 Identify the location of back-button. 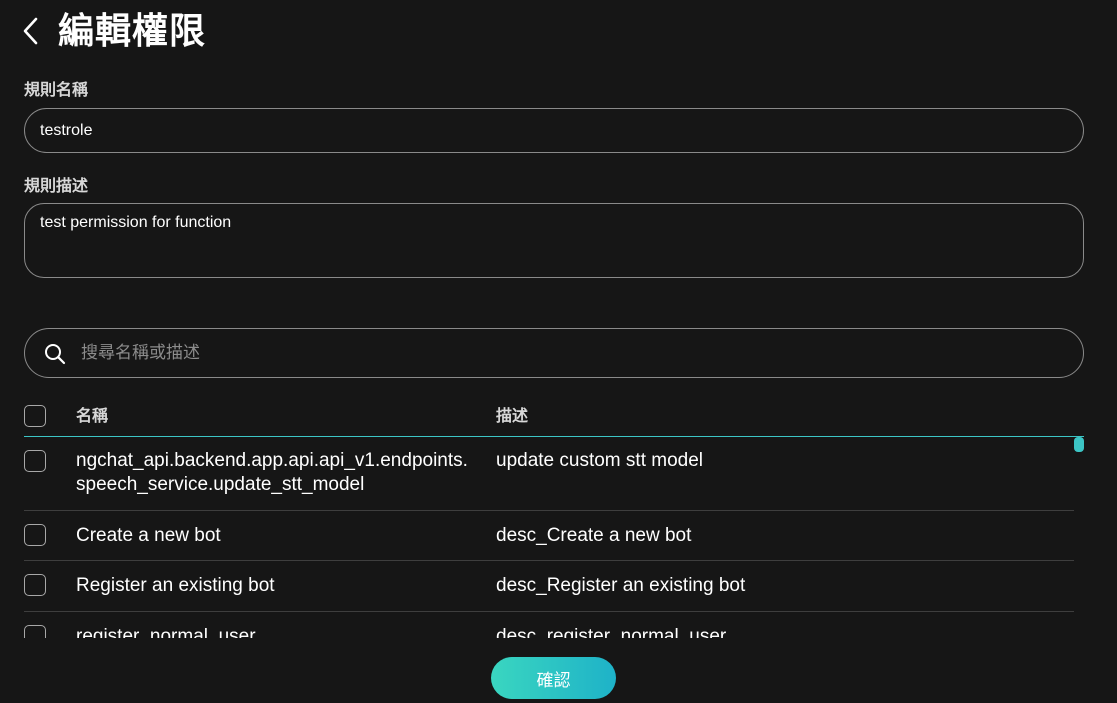
(31, 31).